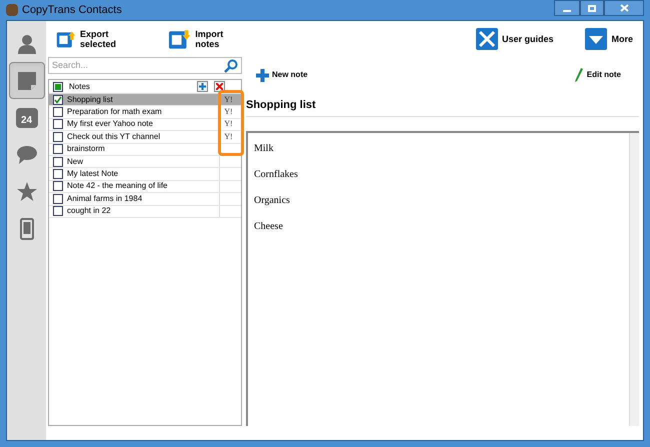  I want to click on note-title: Check out this YT channel, so click(114, 137).